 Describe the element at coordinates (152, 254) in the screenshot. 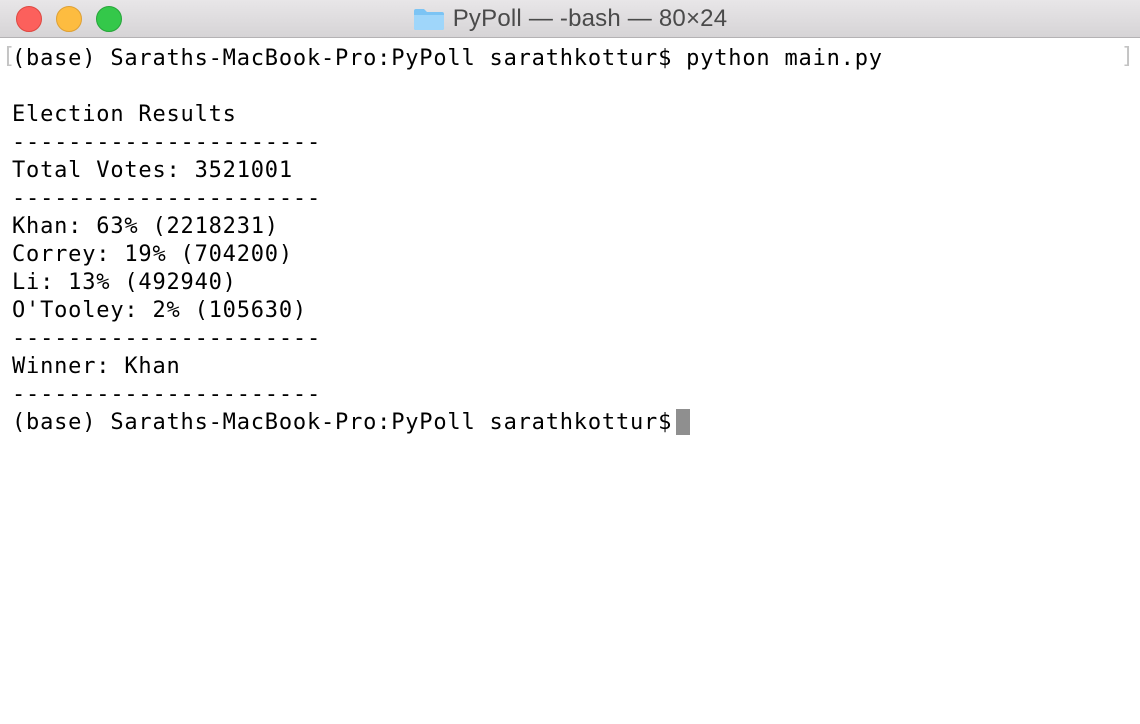

I see `terminal-line: Correy: 19% (704200)` at that location.